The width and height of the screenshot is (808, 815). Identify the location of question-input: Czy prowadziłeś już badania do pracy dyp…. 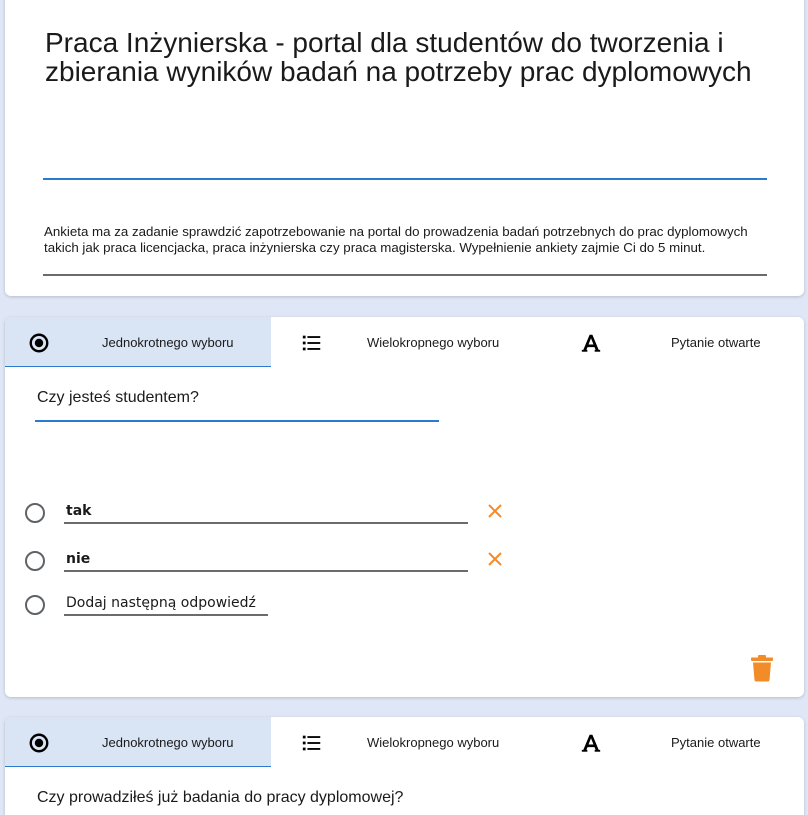
(220, 798).